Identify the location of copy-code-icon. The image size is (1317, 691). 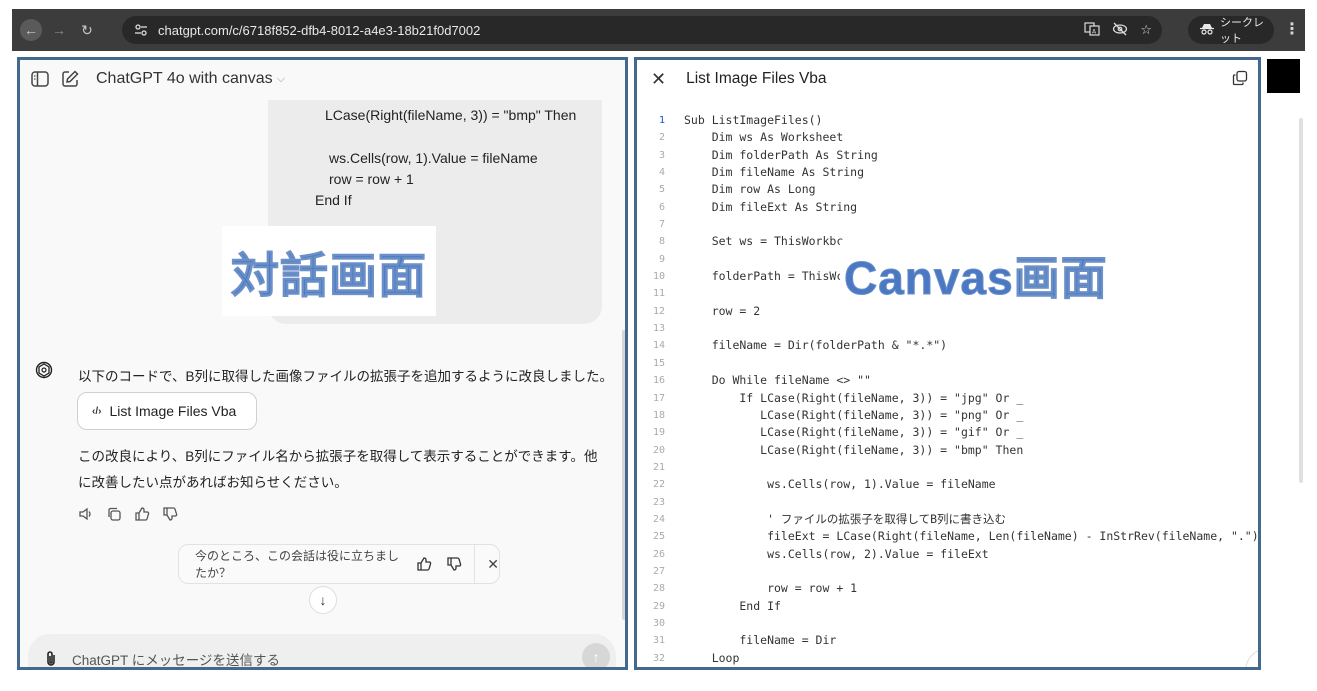
(1240, 78).